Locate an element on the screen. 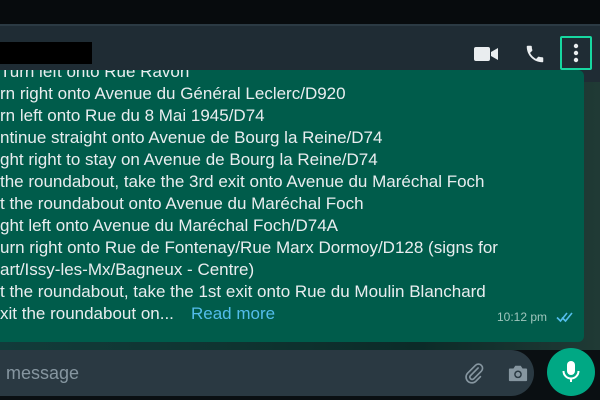 The image size is (600, 400). message-composer is located at coordinates (267, 373).